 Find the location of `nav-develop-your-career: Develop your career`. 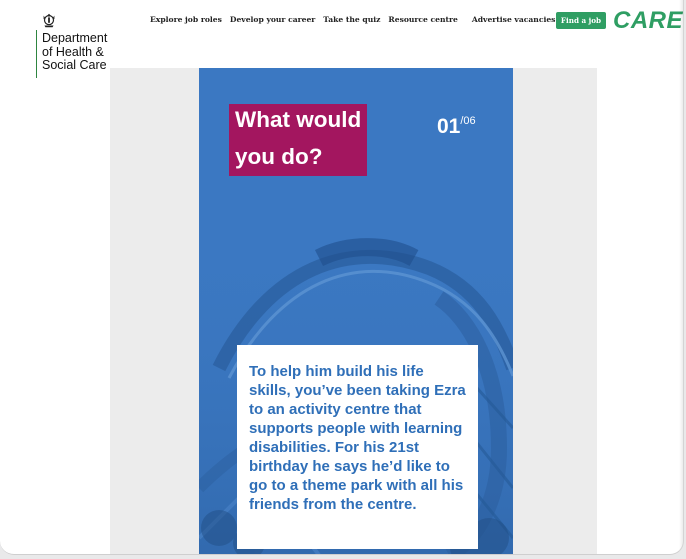

nav-develop-your-career: Develop your career is located at coordinates (272, 19).